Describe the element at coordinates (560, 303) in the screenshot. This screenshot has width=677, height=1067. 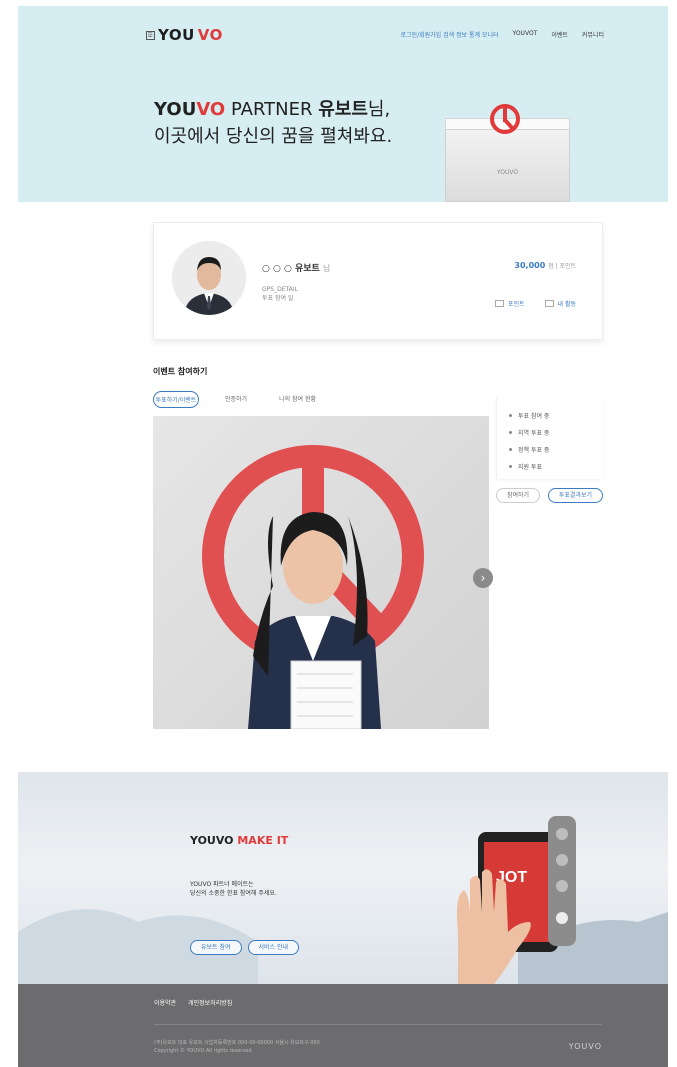
I see `activity-button: 내 활동` at that location.